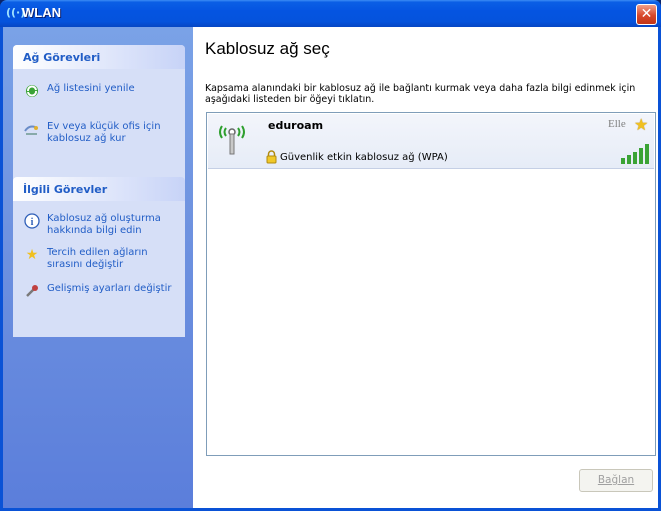  Describe the element at coordinates (32, 255) in the screenshot. I see `star-icon: ★` at that location.